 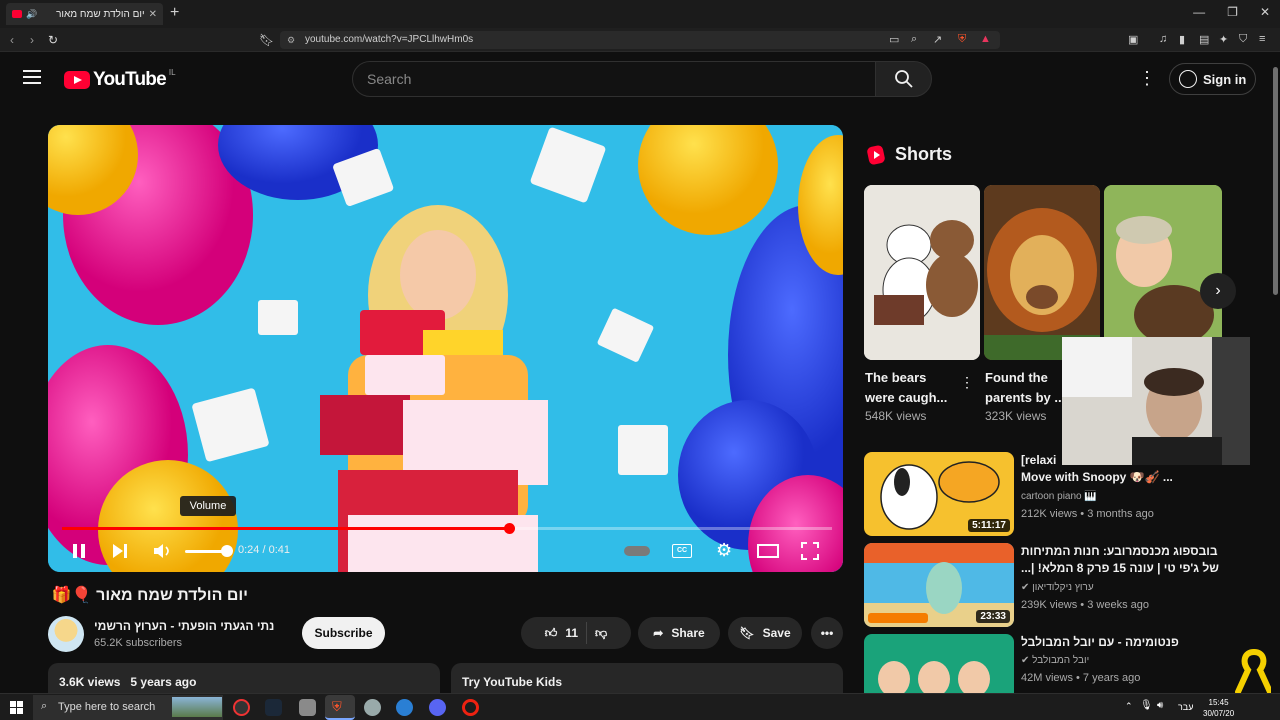 What do you see at coordinates (273, 707) in the screenshot?
I see `steam-icon` at bounding box center [273, 707].